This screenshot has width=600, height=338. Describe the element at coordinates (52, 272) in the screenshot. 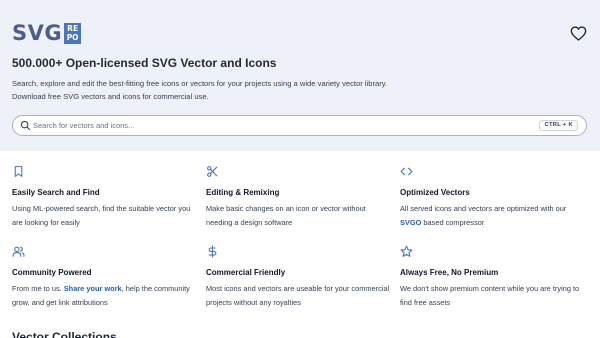

I see `feature-title: Community Powered` at that location.